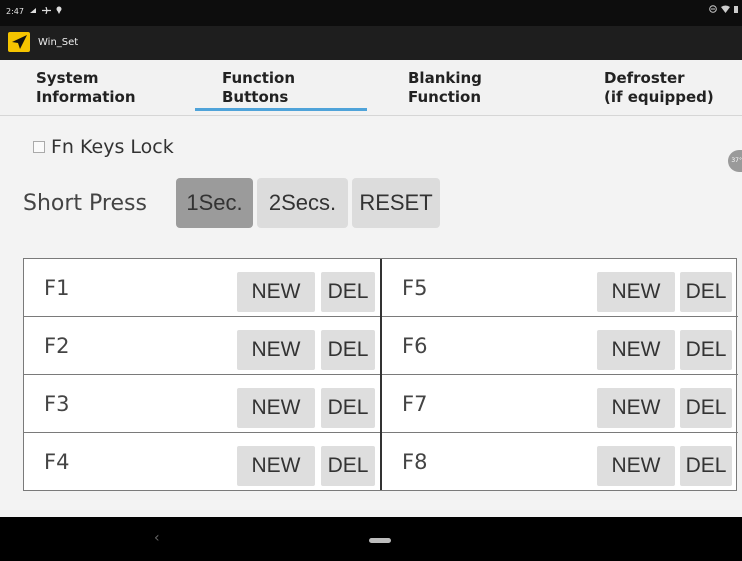 This screenshot has height=561, width=742. What do you see at coordinates (348, 408) in the screenshot?
I see `f3-del-button: DEL` at bounding box center [348, 408].